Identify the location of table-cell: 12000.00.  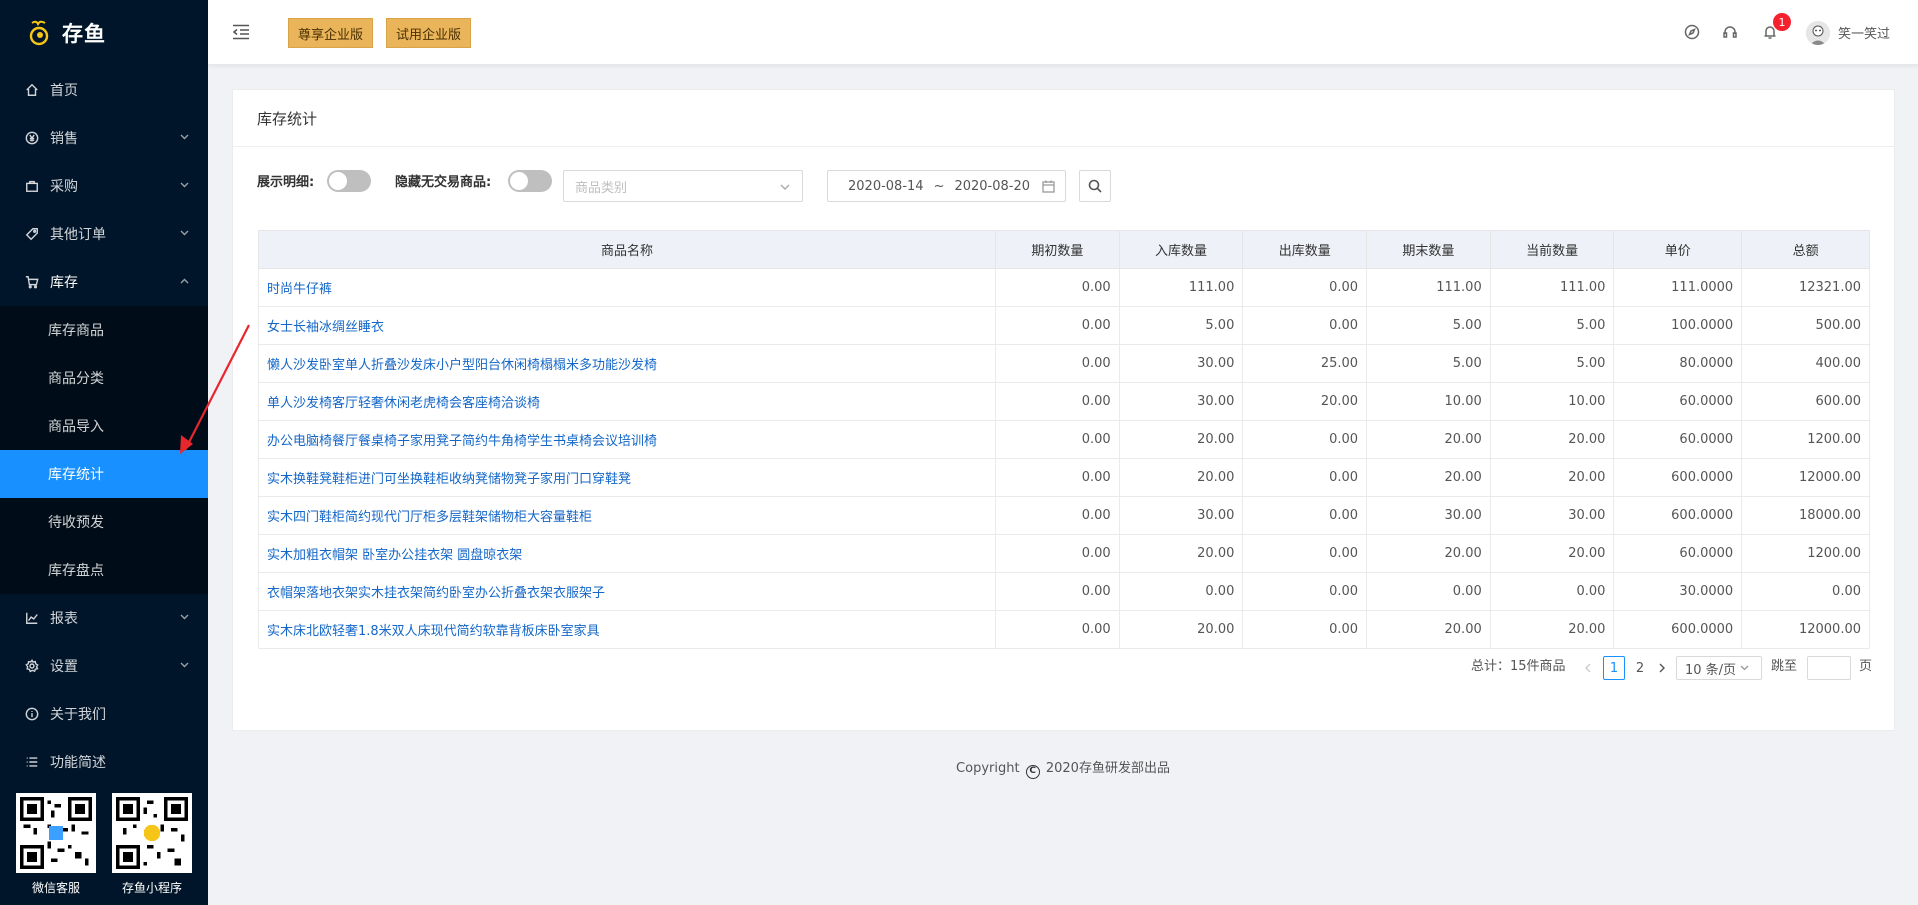
(1805, 477).